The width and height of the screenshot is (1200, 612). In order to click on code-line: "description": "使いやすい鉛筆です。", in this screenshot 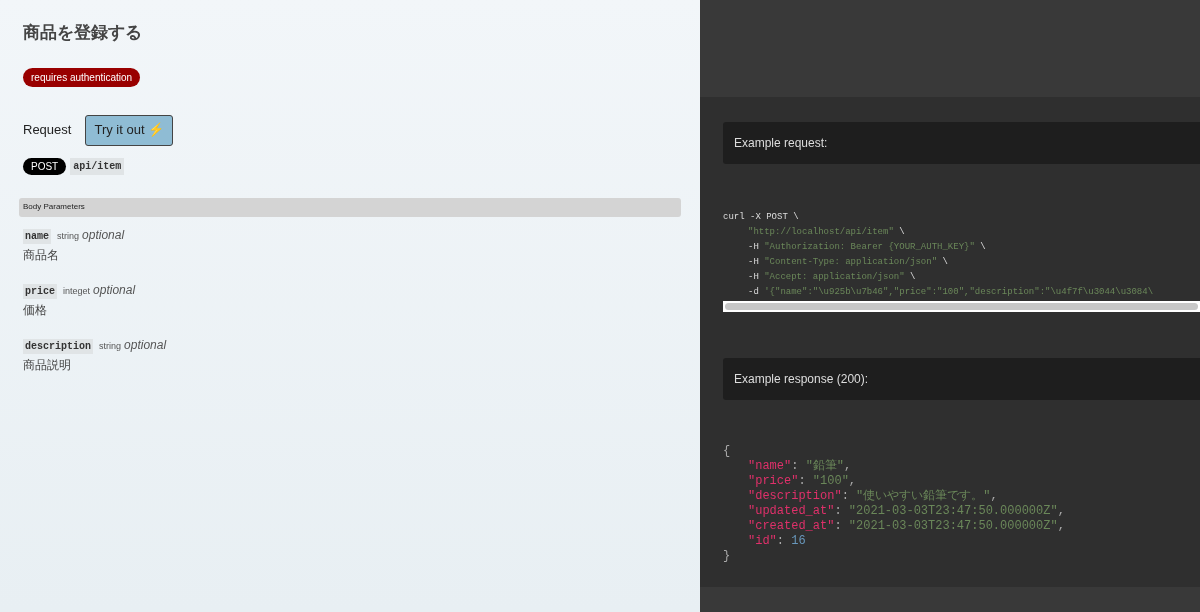, I will do `click(873, 496)`.